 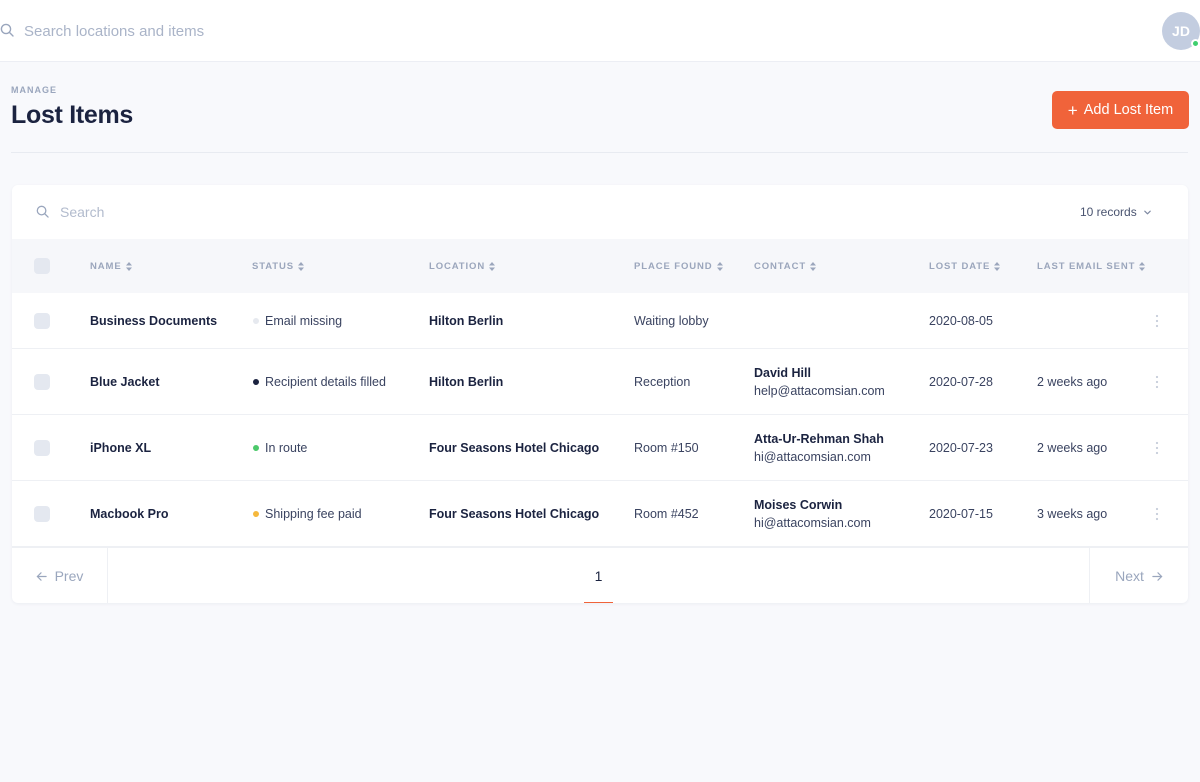 I want to click on column-header-location: LOCATION, so click(x=462, y=266).